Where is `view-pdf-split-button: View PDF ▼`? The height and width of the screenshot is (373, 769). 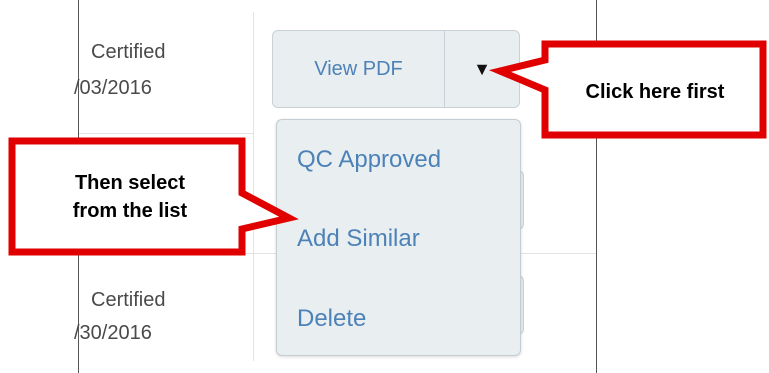 view-pdf-split-button: View PDF ▼ is located at coordinates (396, 69).